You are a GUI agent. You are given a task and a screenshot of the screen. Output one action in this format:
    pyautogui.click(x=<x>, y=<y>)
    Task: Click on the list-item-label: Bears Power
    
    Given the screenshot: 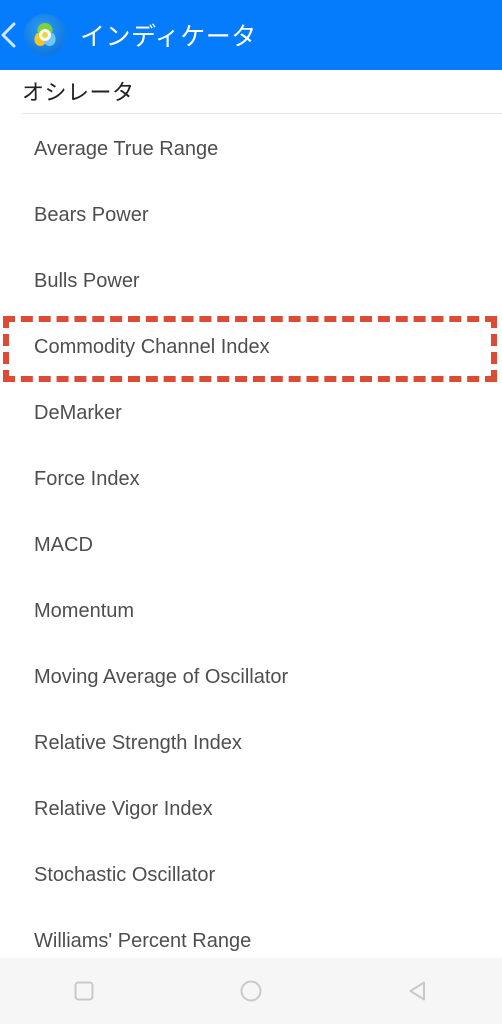 What is the action you would take?
    pyautogui.click(x=91, y=214)
    